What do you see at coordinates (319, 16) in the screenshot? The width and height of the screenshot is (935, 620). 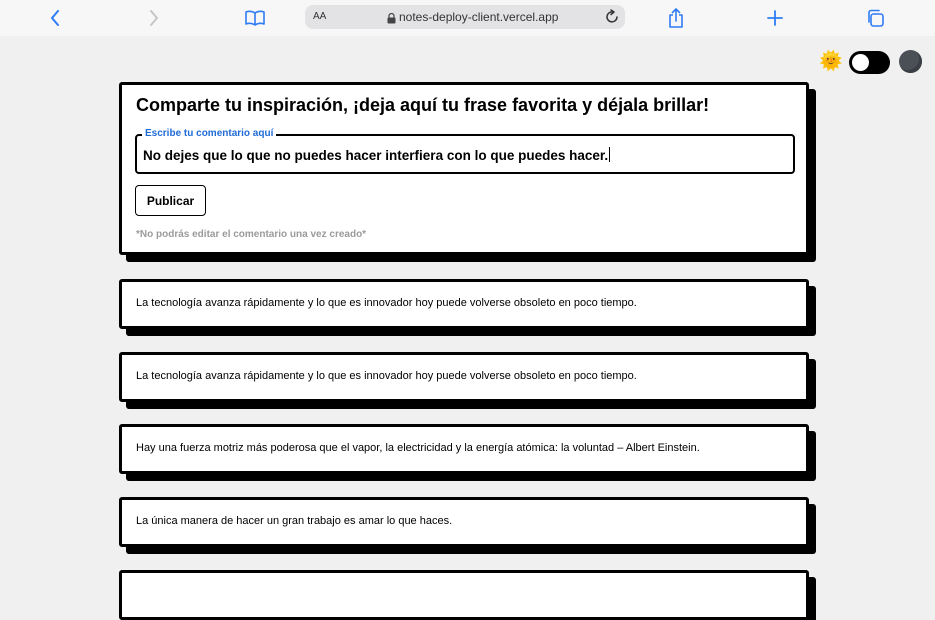 I see `text-size-button: AA` at bounding box center [319, 16].